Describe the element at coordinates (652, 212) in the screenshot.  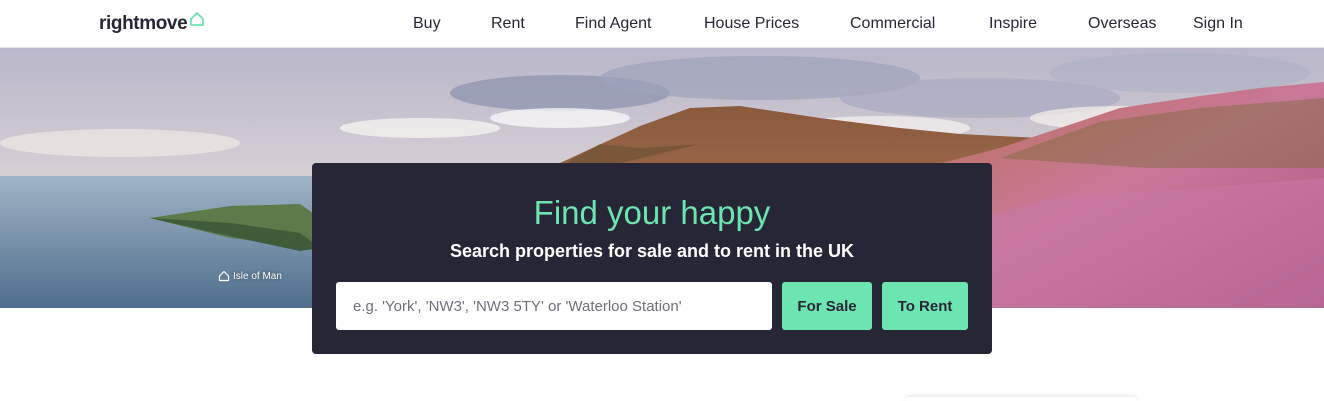
I see `page-headline: Find your happy` at that location.